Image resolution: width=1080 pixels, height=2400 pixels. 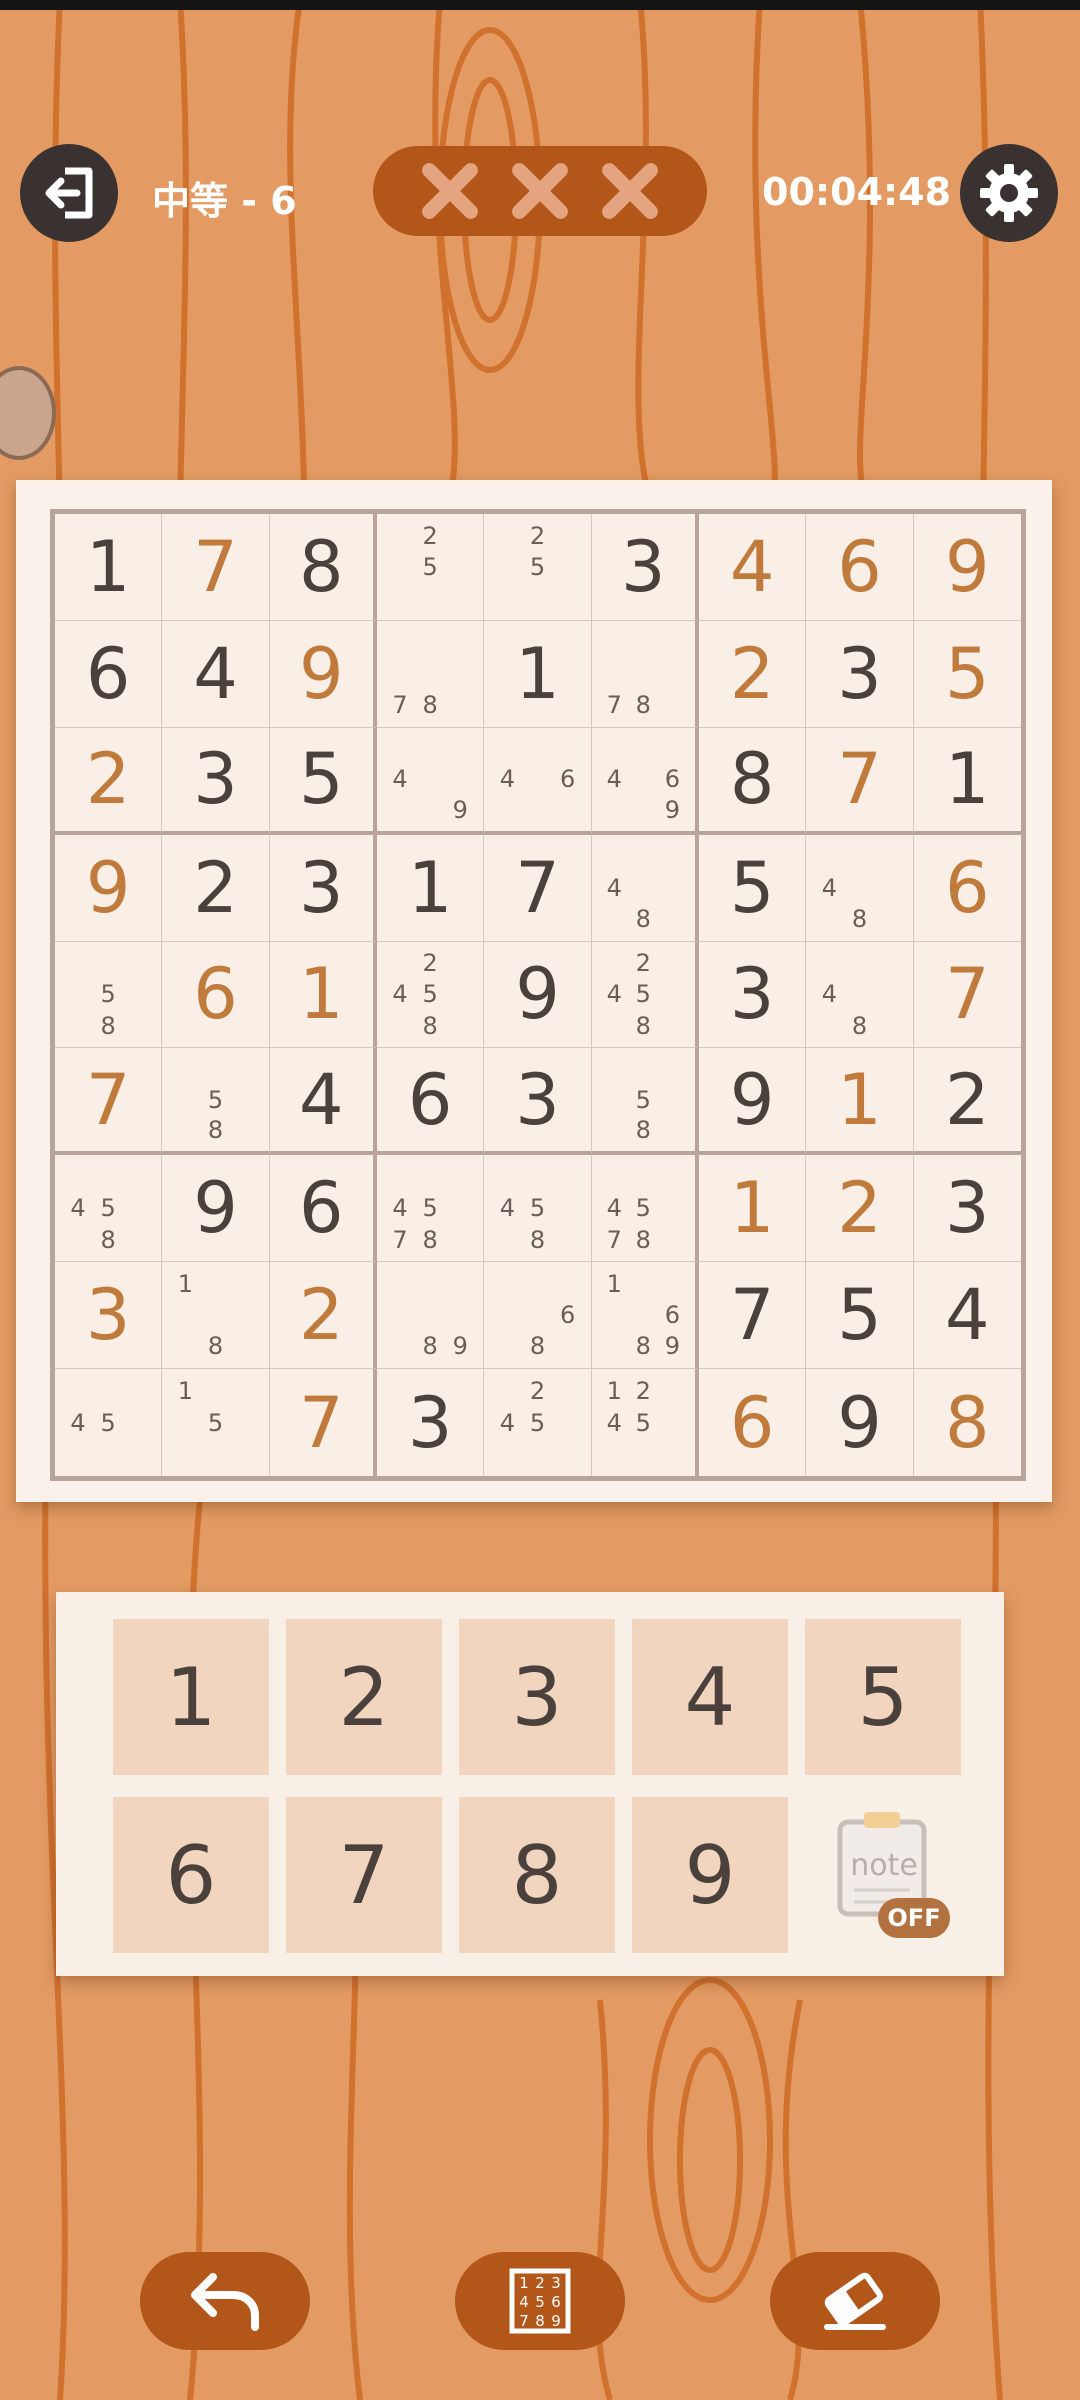 What do you see at coordinates (892, 1875) in the screenshot?
I see `note-toggle: note OFF` at bounding box center [892, 1875].